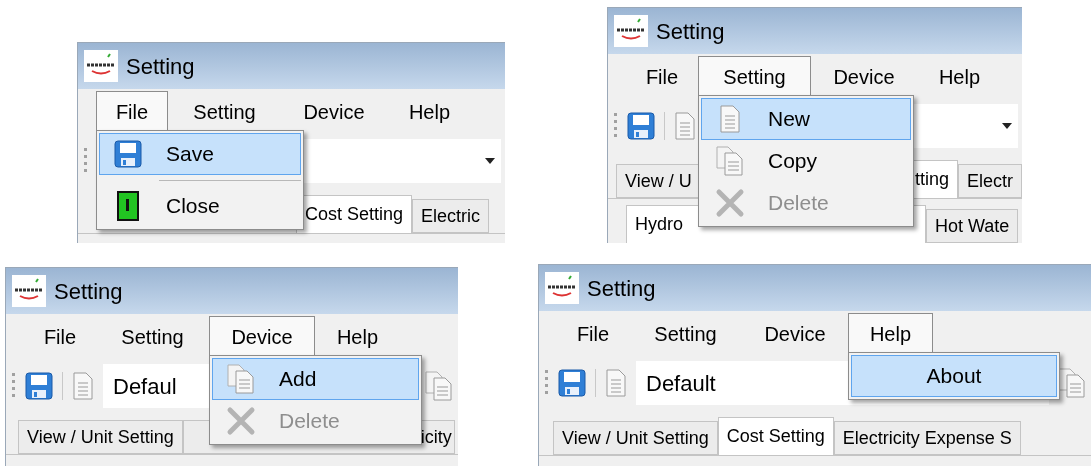 Image resolution: width=1091 pixels, height=466 pixels. What do you see at coordinates (145, 386) in the screenshot?
I see `combobox-value: Defaul` at bounding box center [145, 386].